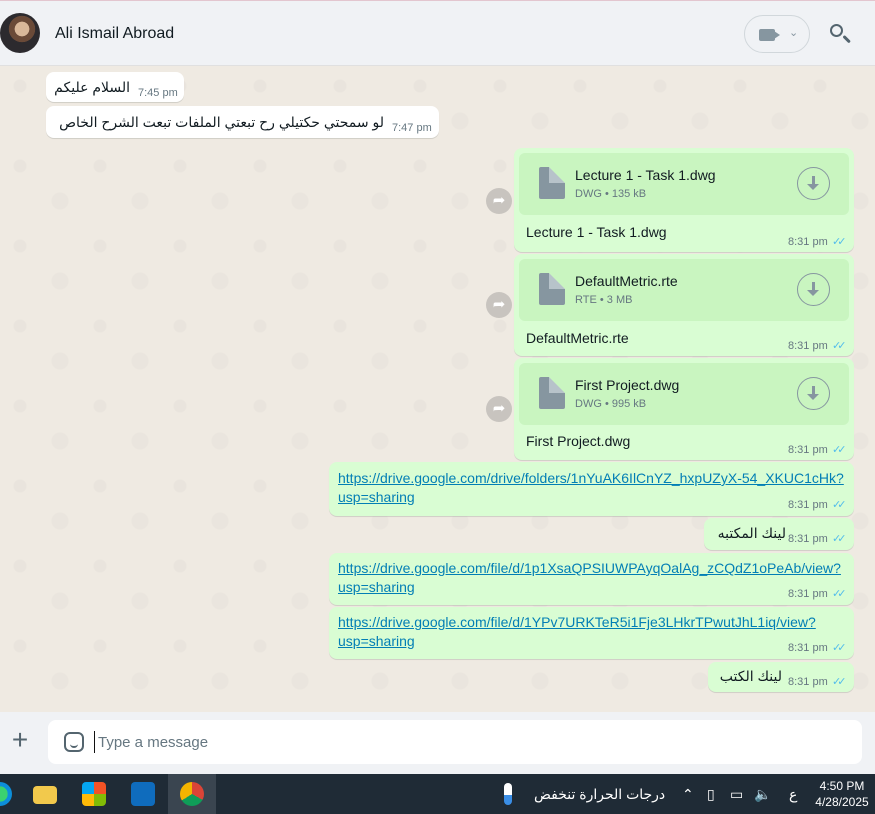 The width and height of the screenshot is (875, 814). I want to click on sticker-icon, so click(74, 742).